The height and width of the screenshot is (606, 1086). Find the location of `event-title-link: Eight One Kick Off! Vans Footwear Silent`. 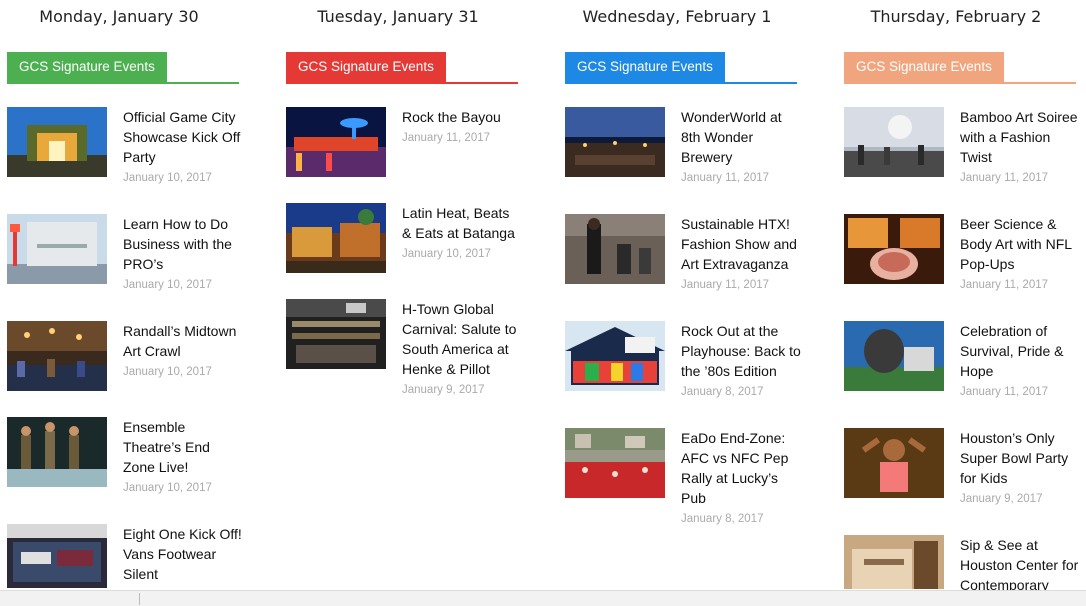

event-title-link: Eight One Kick Off! Vans Footwear Silent is located at coordinates (183, 554).